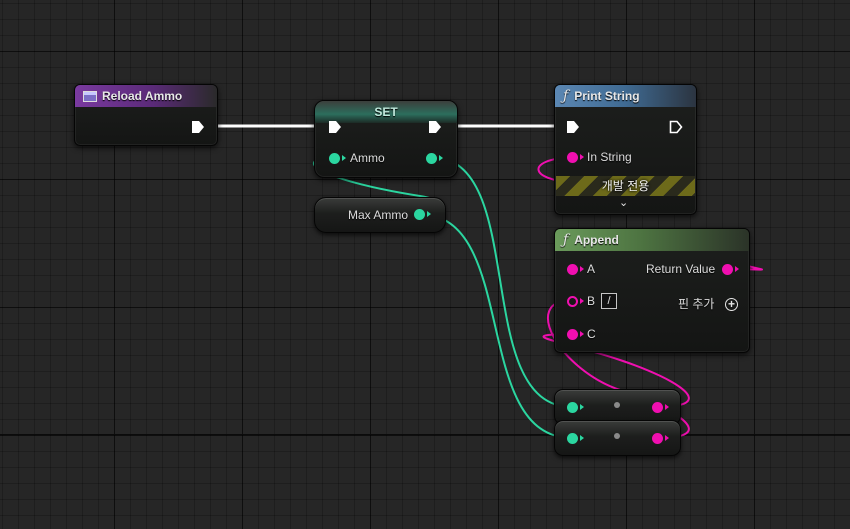  What do you see at coordinates (435, 127) in the screenshot?
I see `set-exec-out-pin` at bounding box center [435, 127].